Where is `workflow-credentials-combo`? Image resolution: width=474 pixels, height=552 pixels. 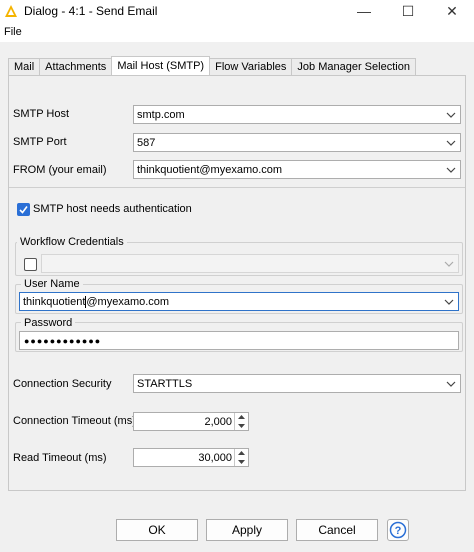
workflow-credentials-combo is located at coordinates (250, 263).